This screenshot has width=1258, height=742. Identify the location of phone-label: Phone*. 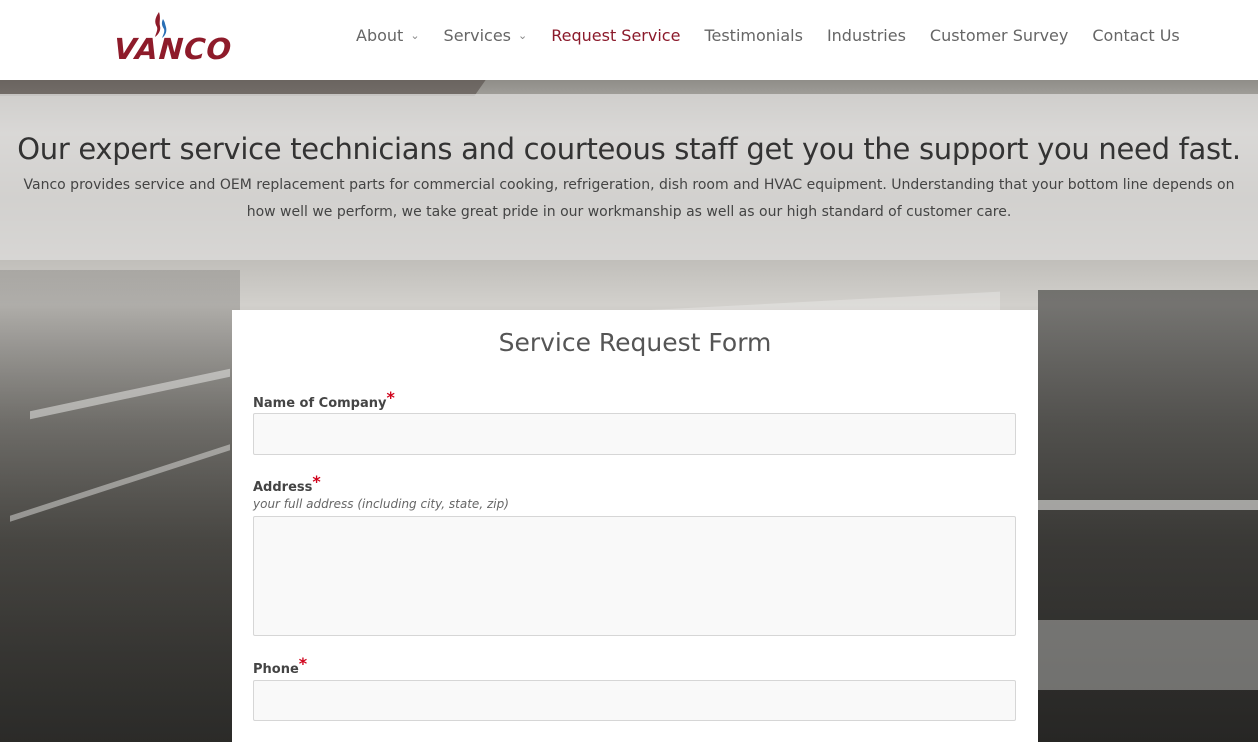
(280, 665).